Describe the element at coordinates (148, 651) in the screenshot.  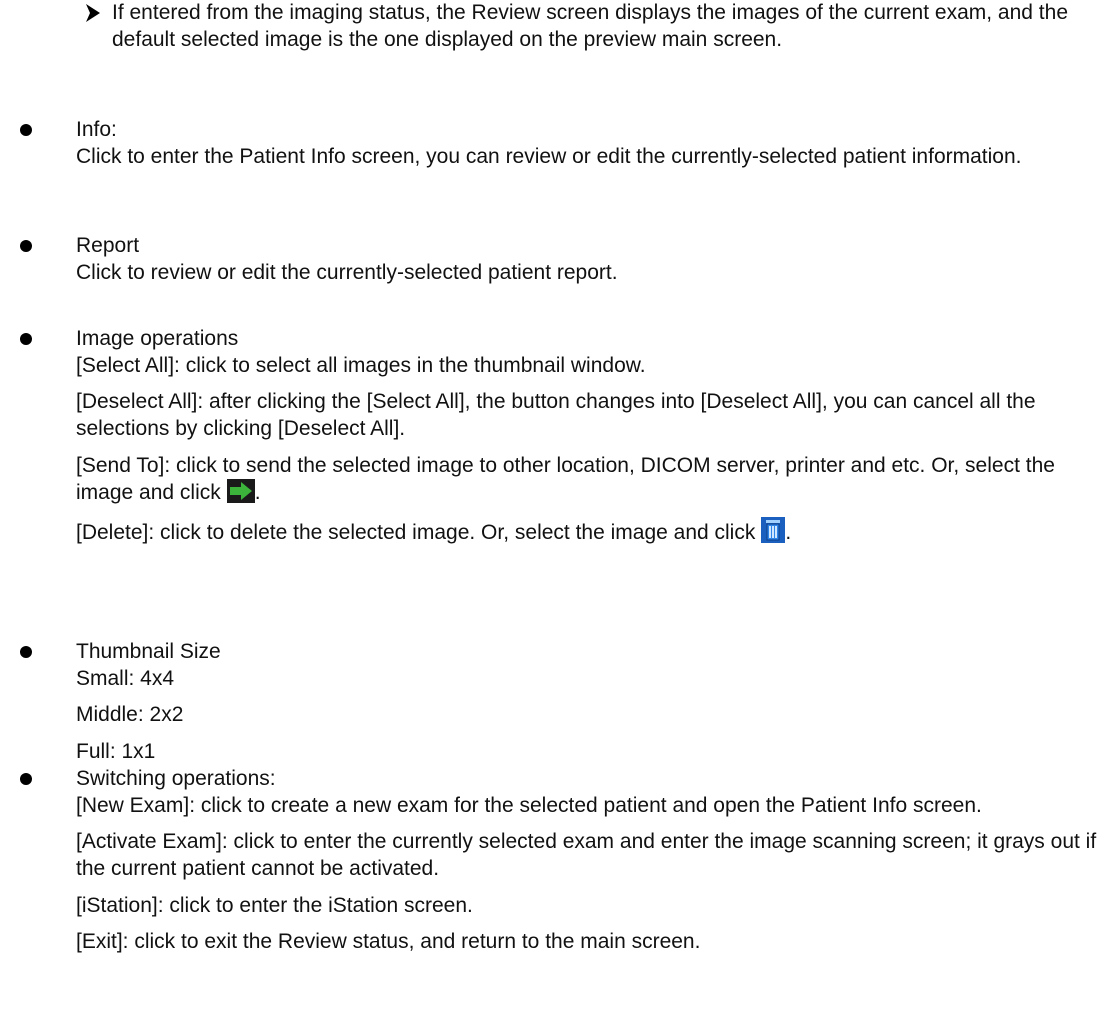
I see `section-title: Thumbnail Size` at that location.